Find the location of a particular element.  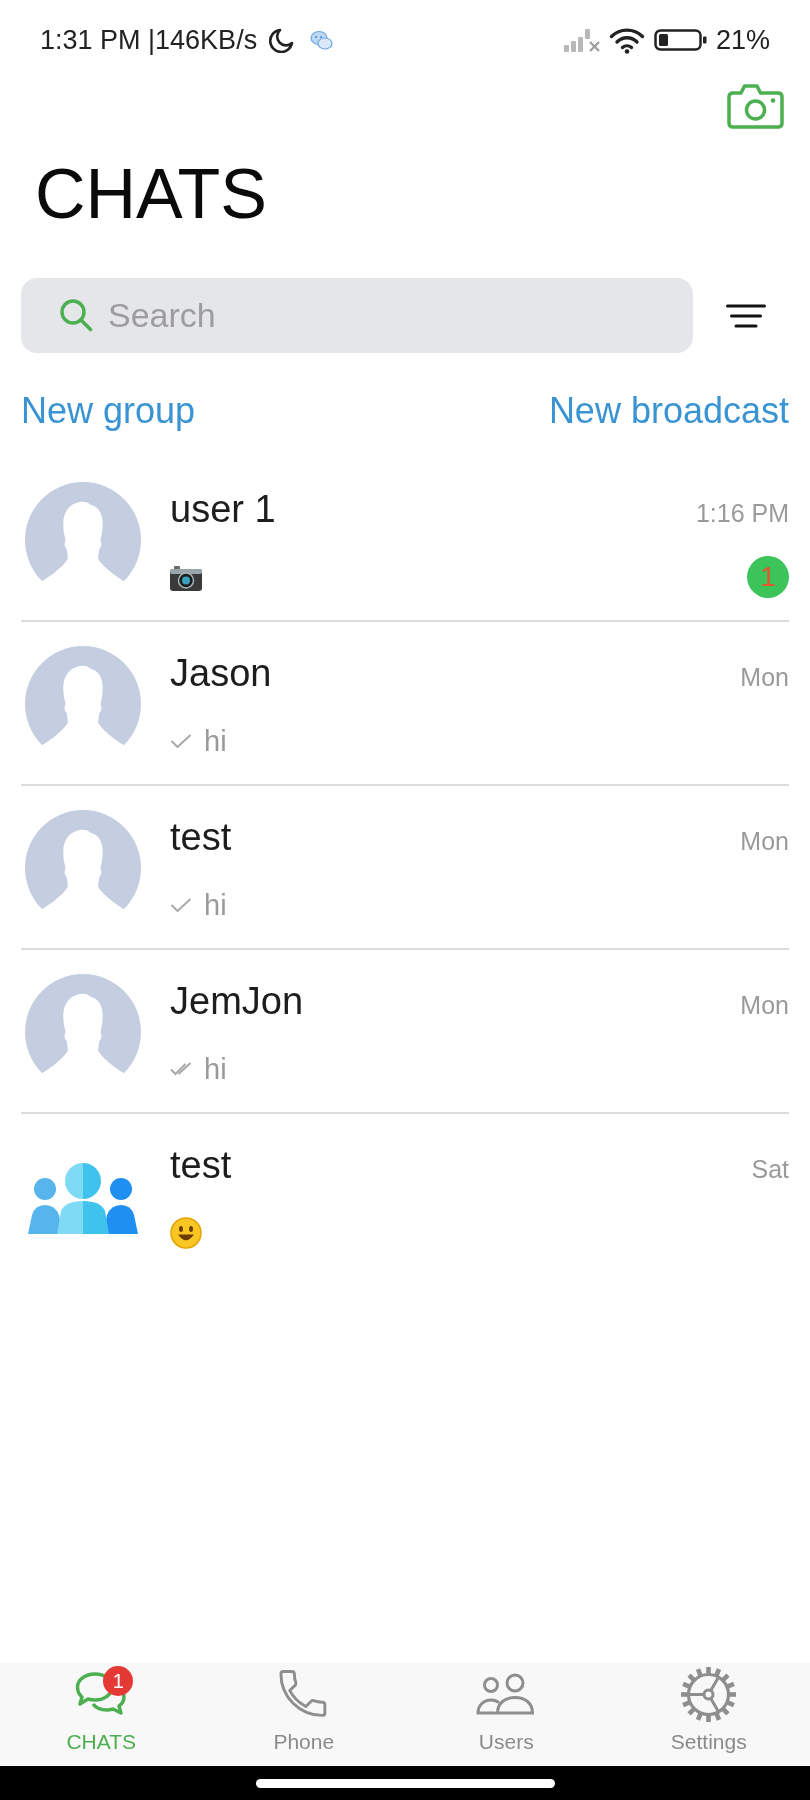

battery-icon is located at coordinates (680, 40).